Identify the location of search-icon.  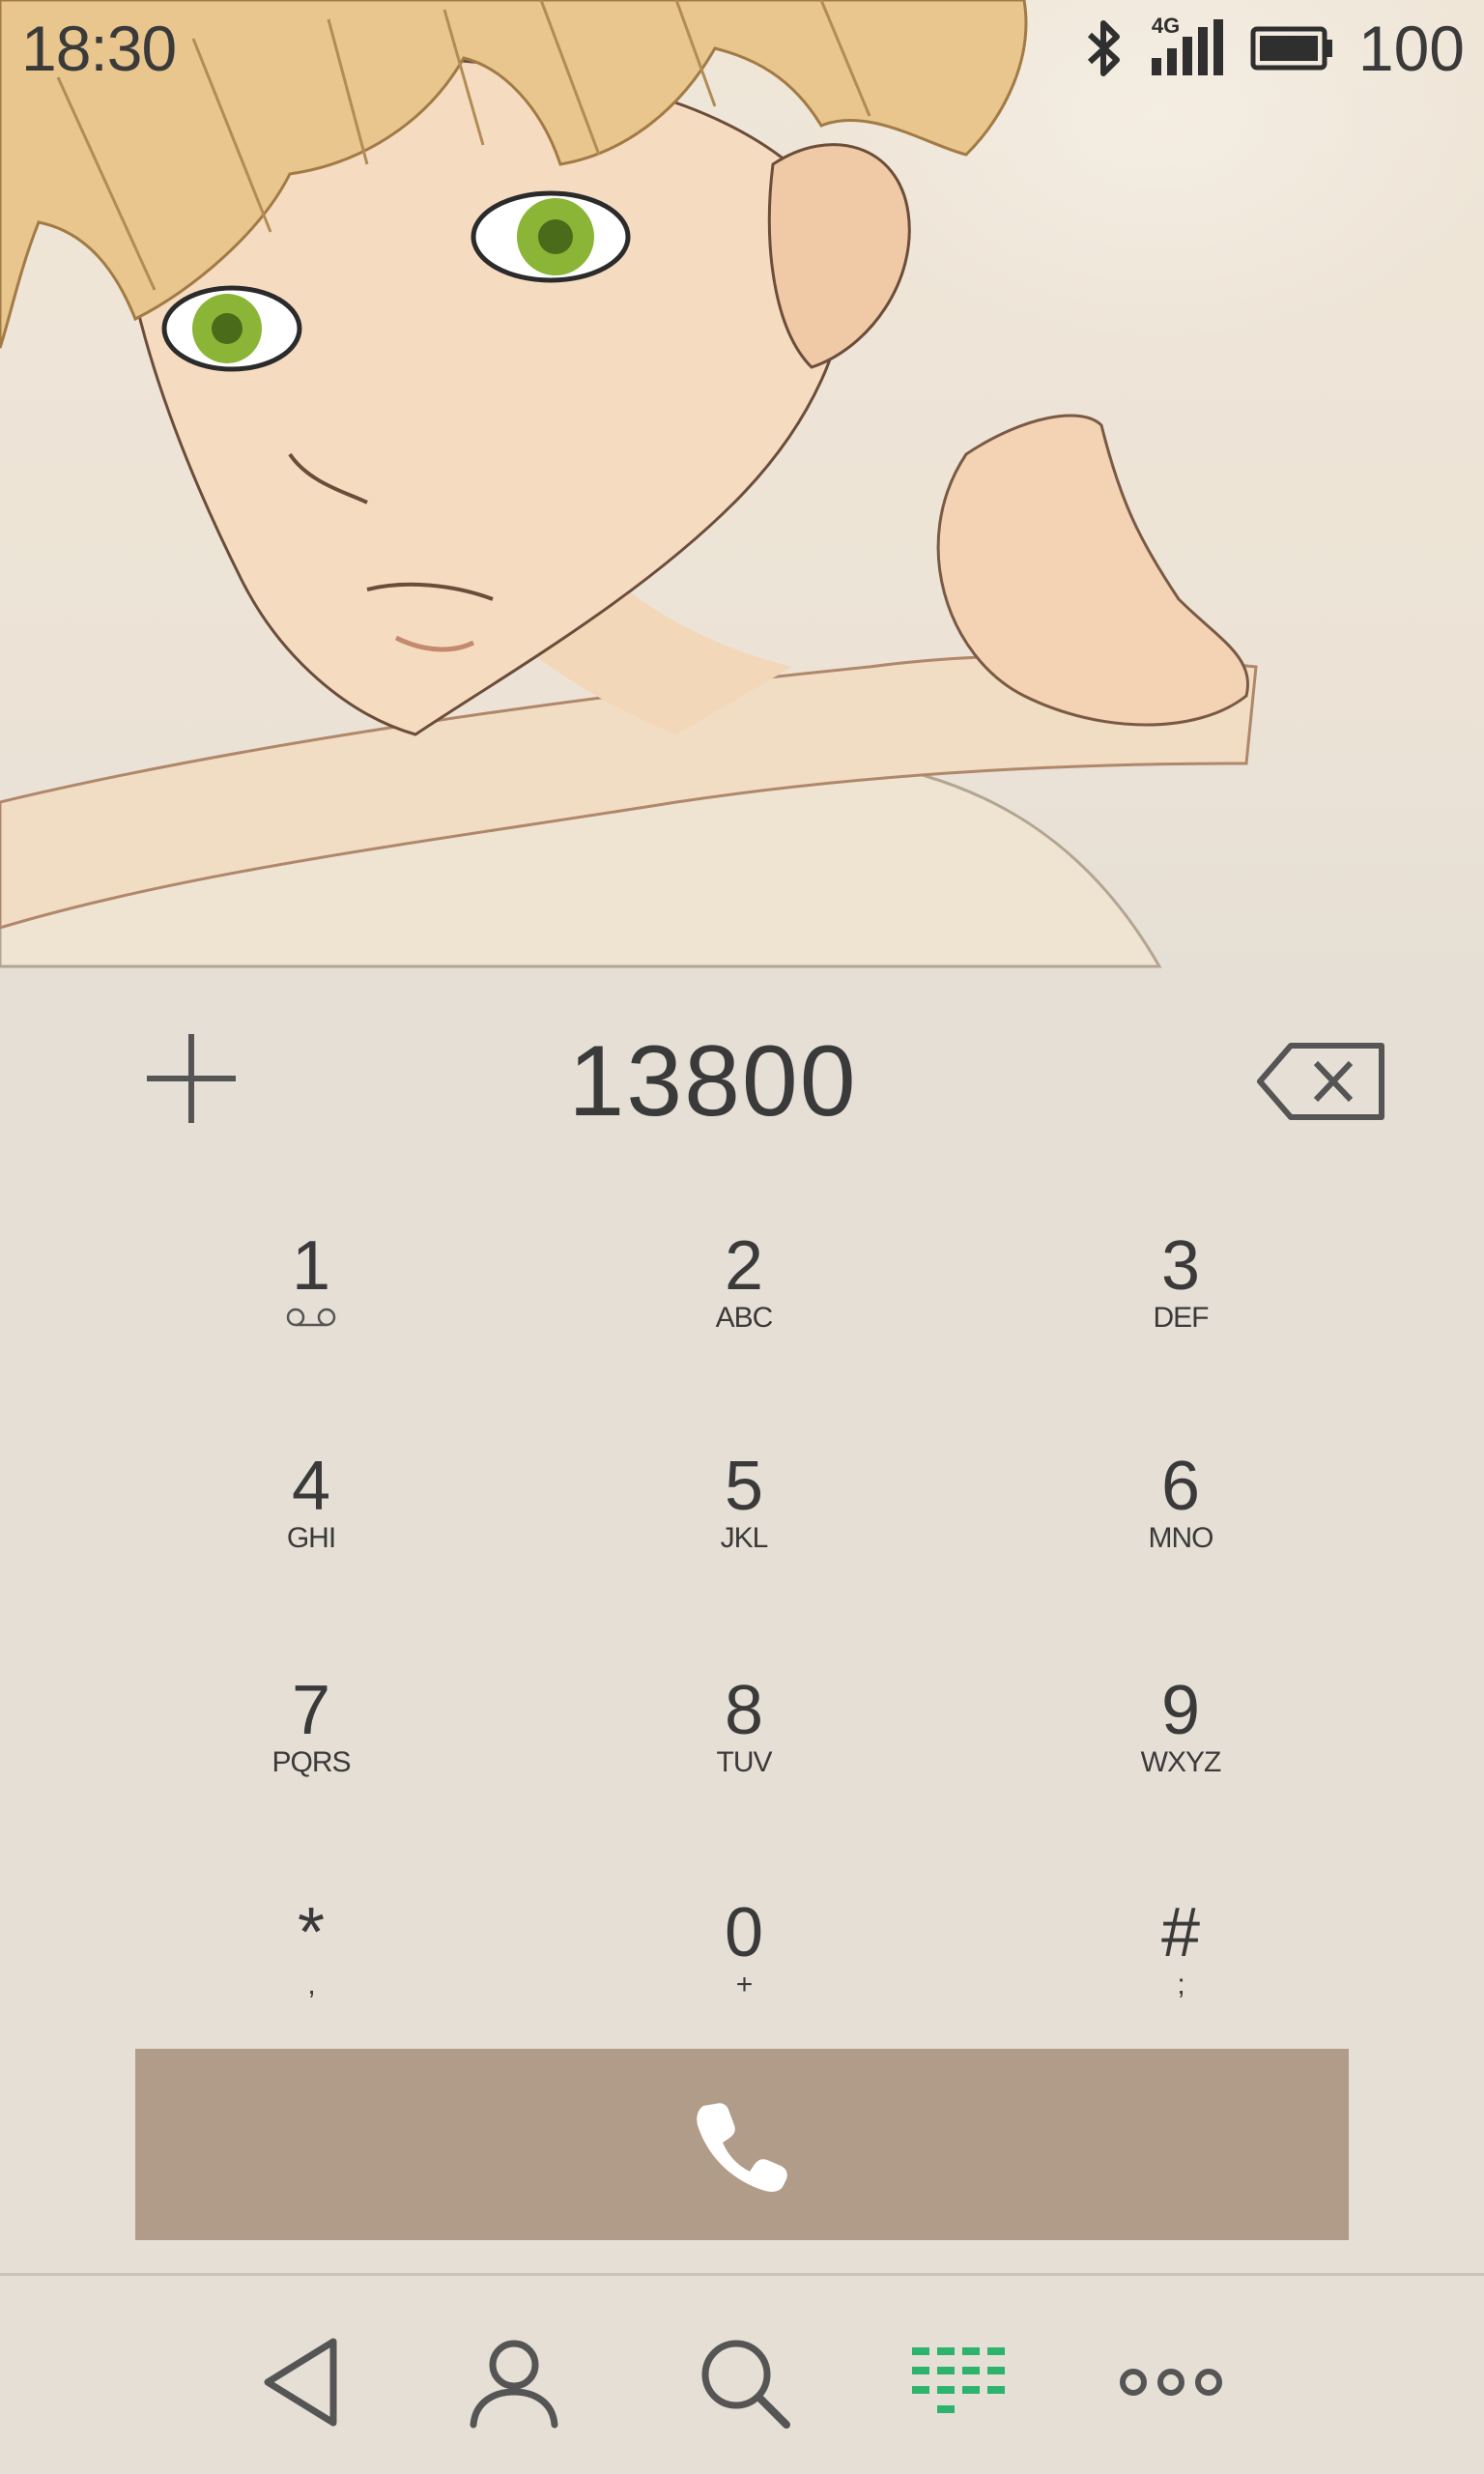
(745, 2385).